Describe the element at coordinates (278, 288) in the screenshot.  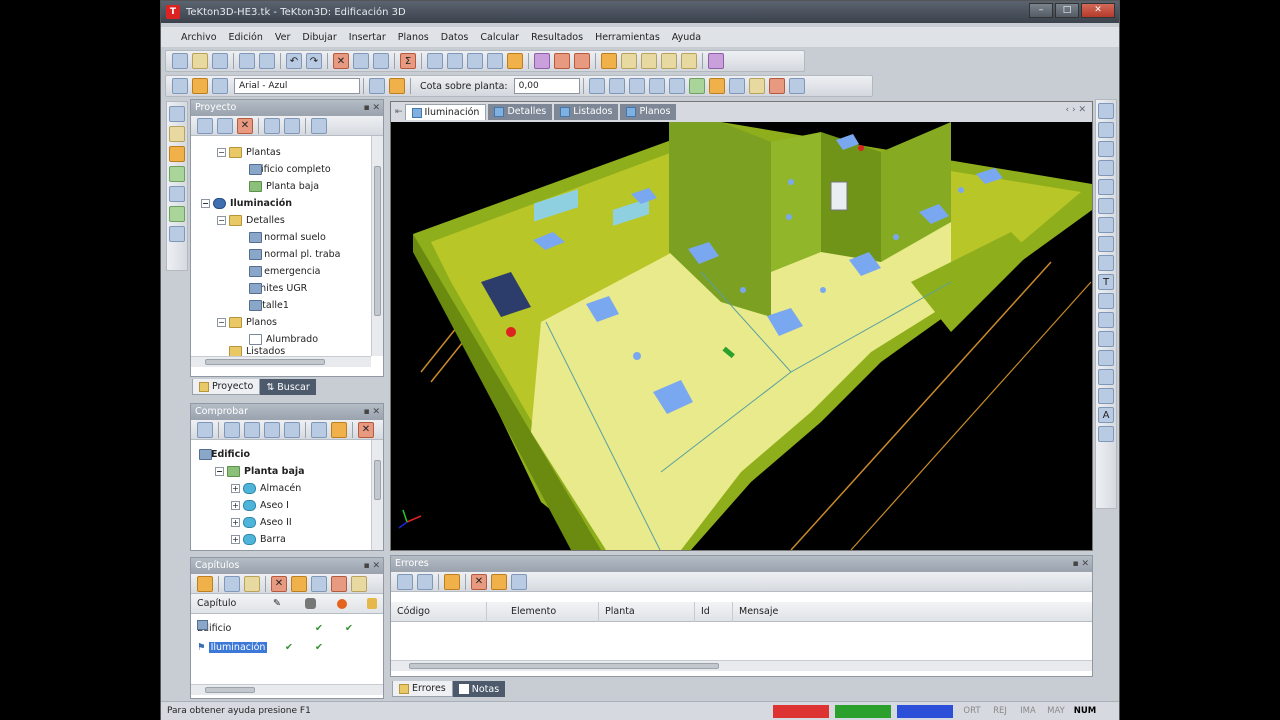
I see `tree-item: Límites UGR` at that location.